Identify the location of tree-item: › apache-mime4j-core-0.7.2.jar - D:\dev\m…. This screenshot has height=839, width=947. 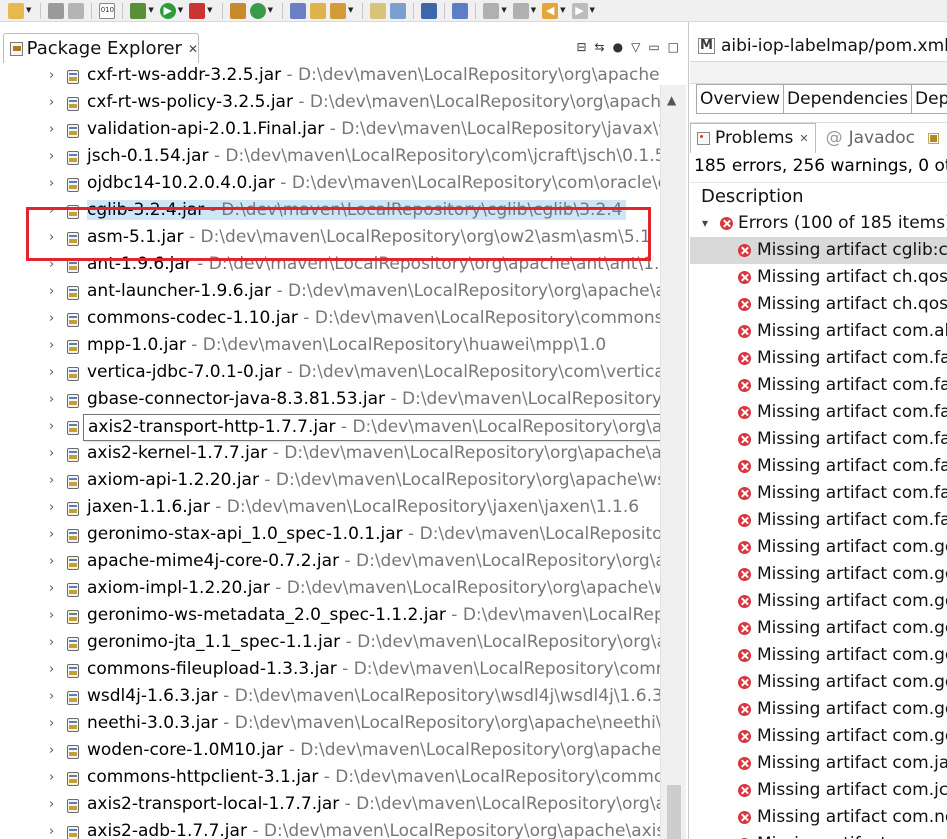
(330, 562).